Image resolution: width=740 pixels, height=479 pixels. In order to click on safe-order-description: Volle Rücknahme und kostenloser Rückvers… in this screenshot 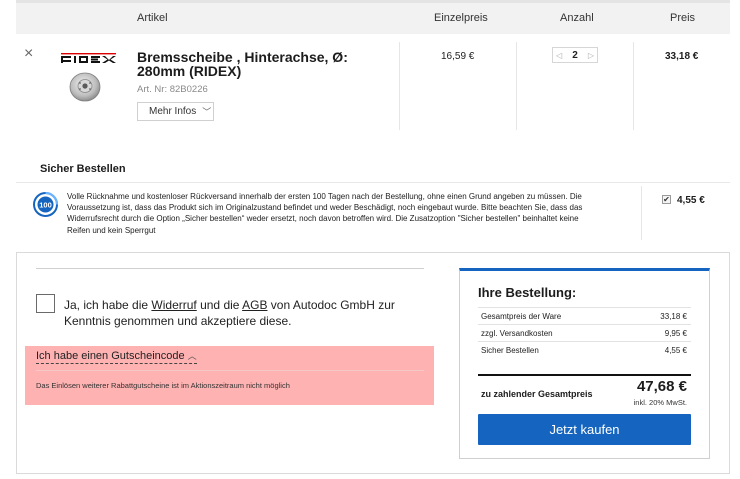, I will do `click(325, 213)`.